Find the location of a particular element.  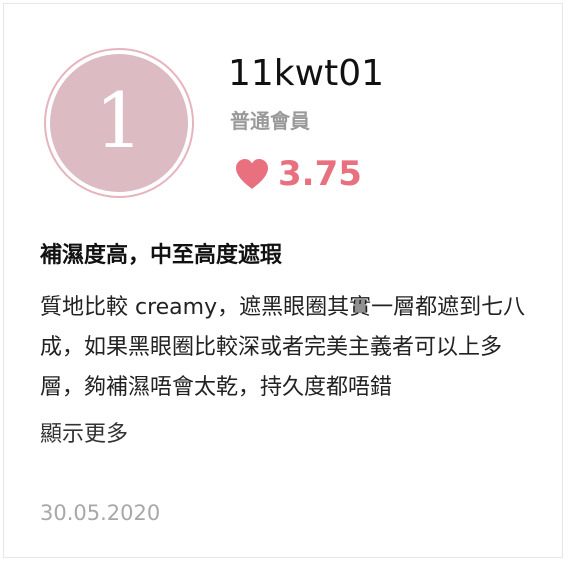

rating-value: 3.75 is located at coordinates (320, 174).